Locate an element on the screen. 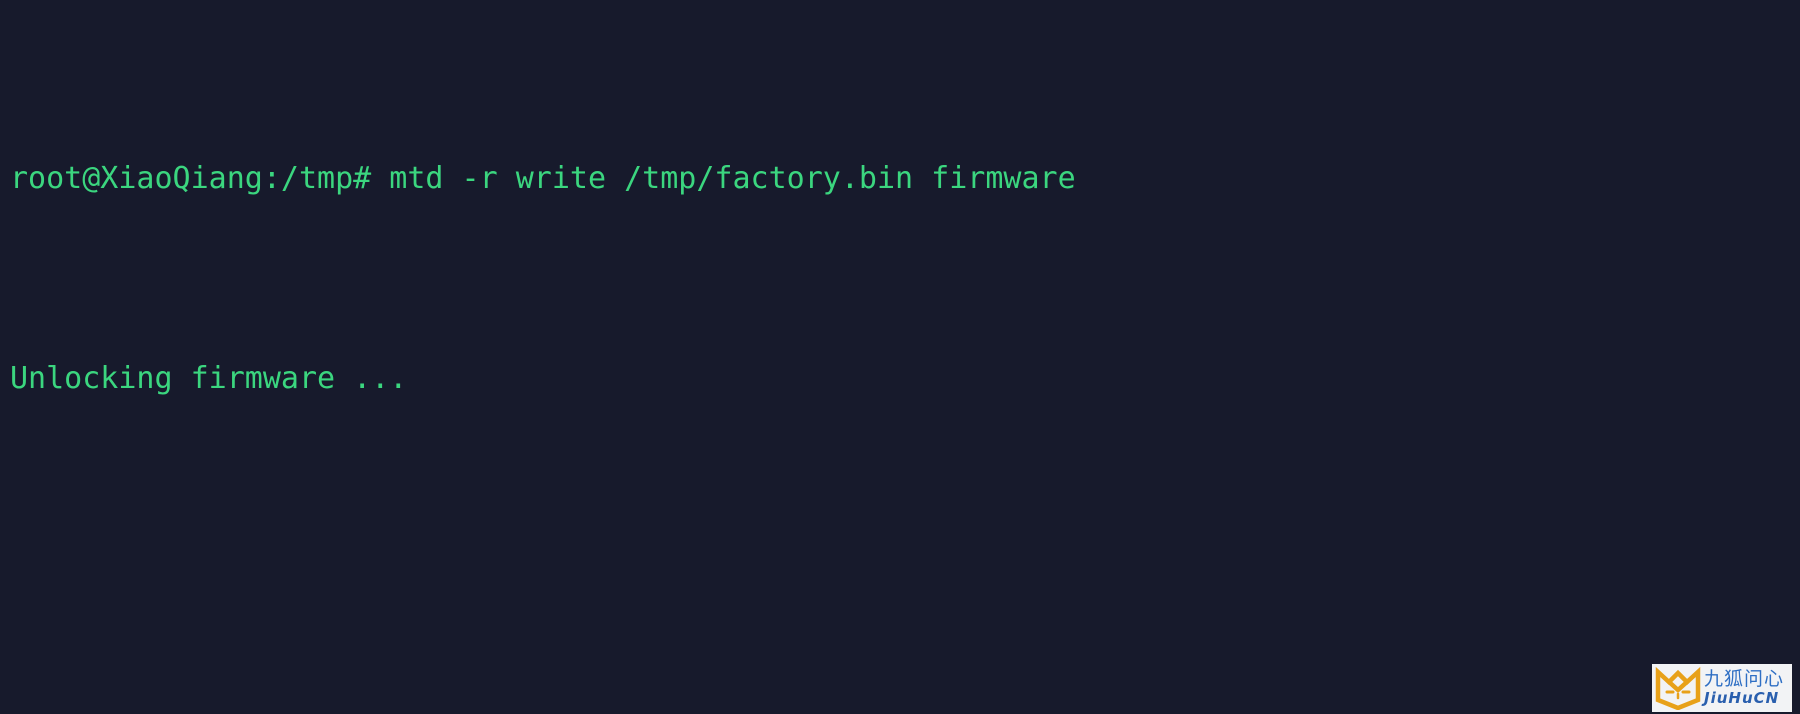 The width and height of the screenshot is (1800, 714). watermark-text: 九狐问心 JiuHuCN is located at coordinates (1744, 688).